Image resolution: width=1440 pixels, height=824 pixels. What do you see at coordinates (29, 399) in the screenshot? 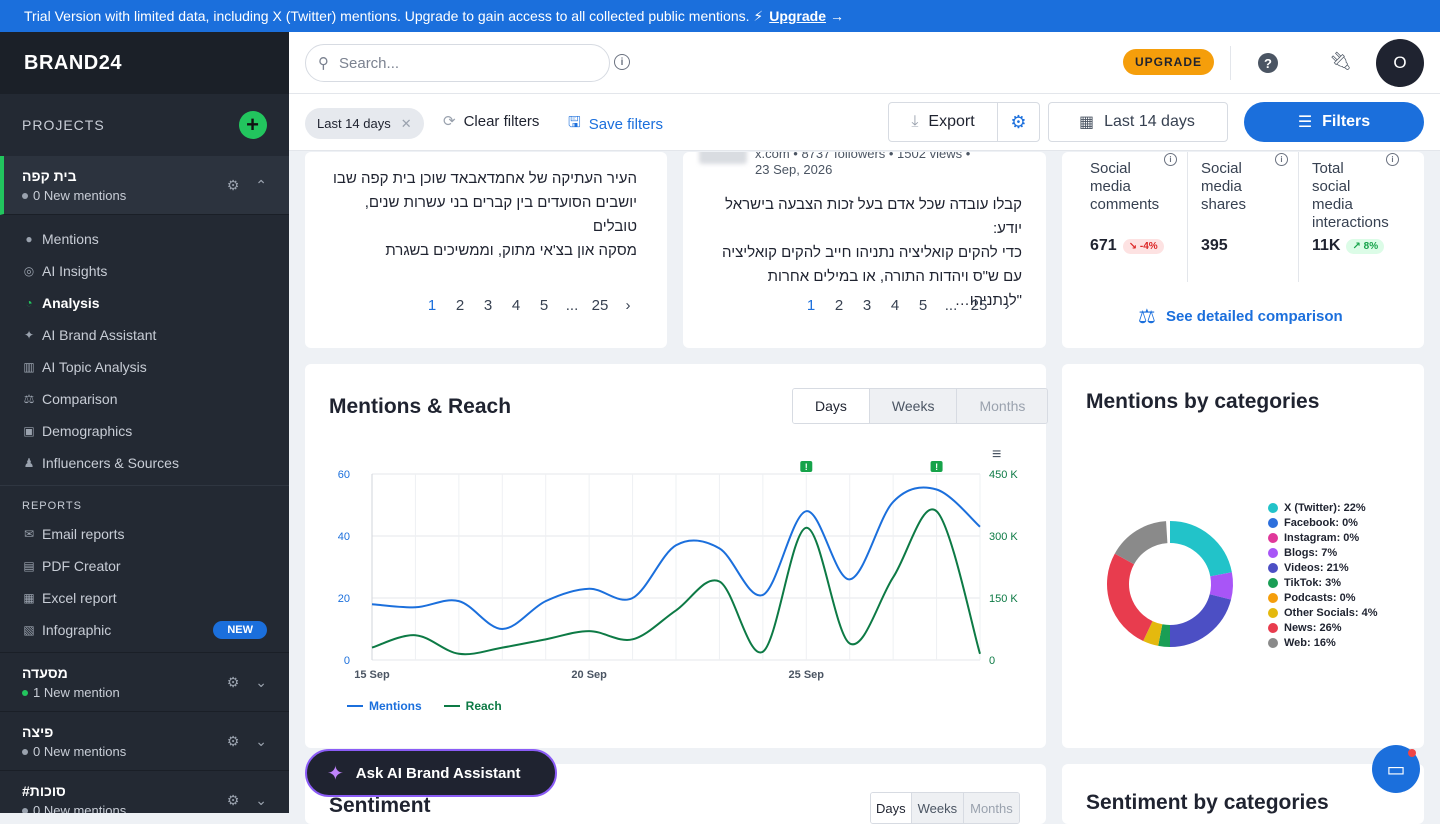
I see `nav-icon: ⚖` at bounding box center [29, 399].